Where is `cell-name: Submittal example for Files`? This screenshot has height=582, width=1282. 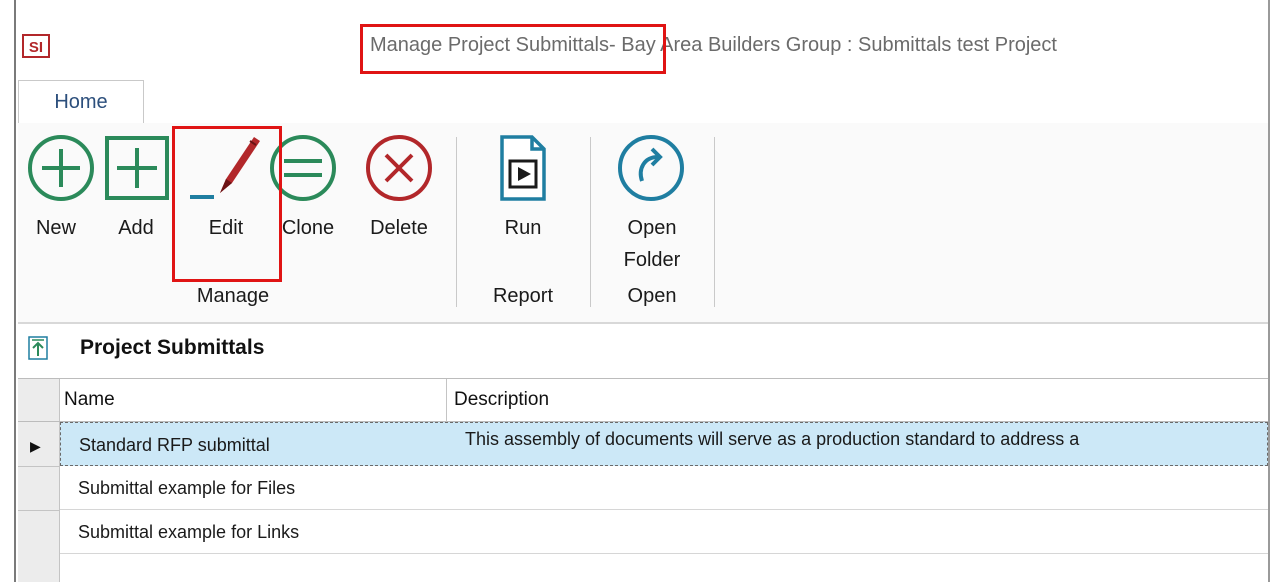
cell-name: Submittal example for Files is located at coordinates (187, 488).